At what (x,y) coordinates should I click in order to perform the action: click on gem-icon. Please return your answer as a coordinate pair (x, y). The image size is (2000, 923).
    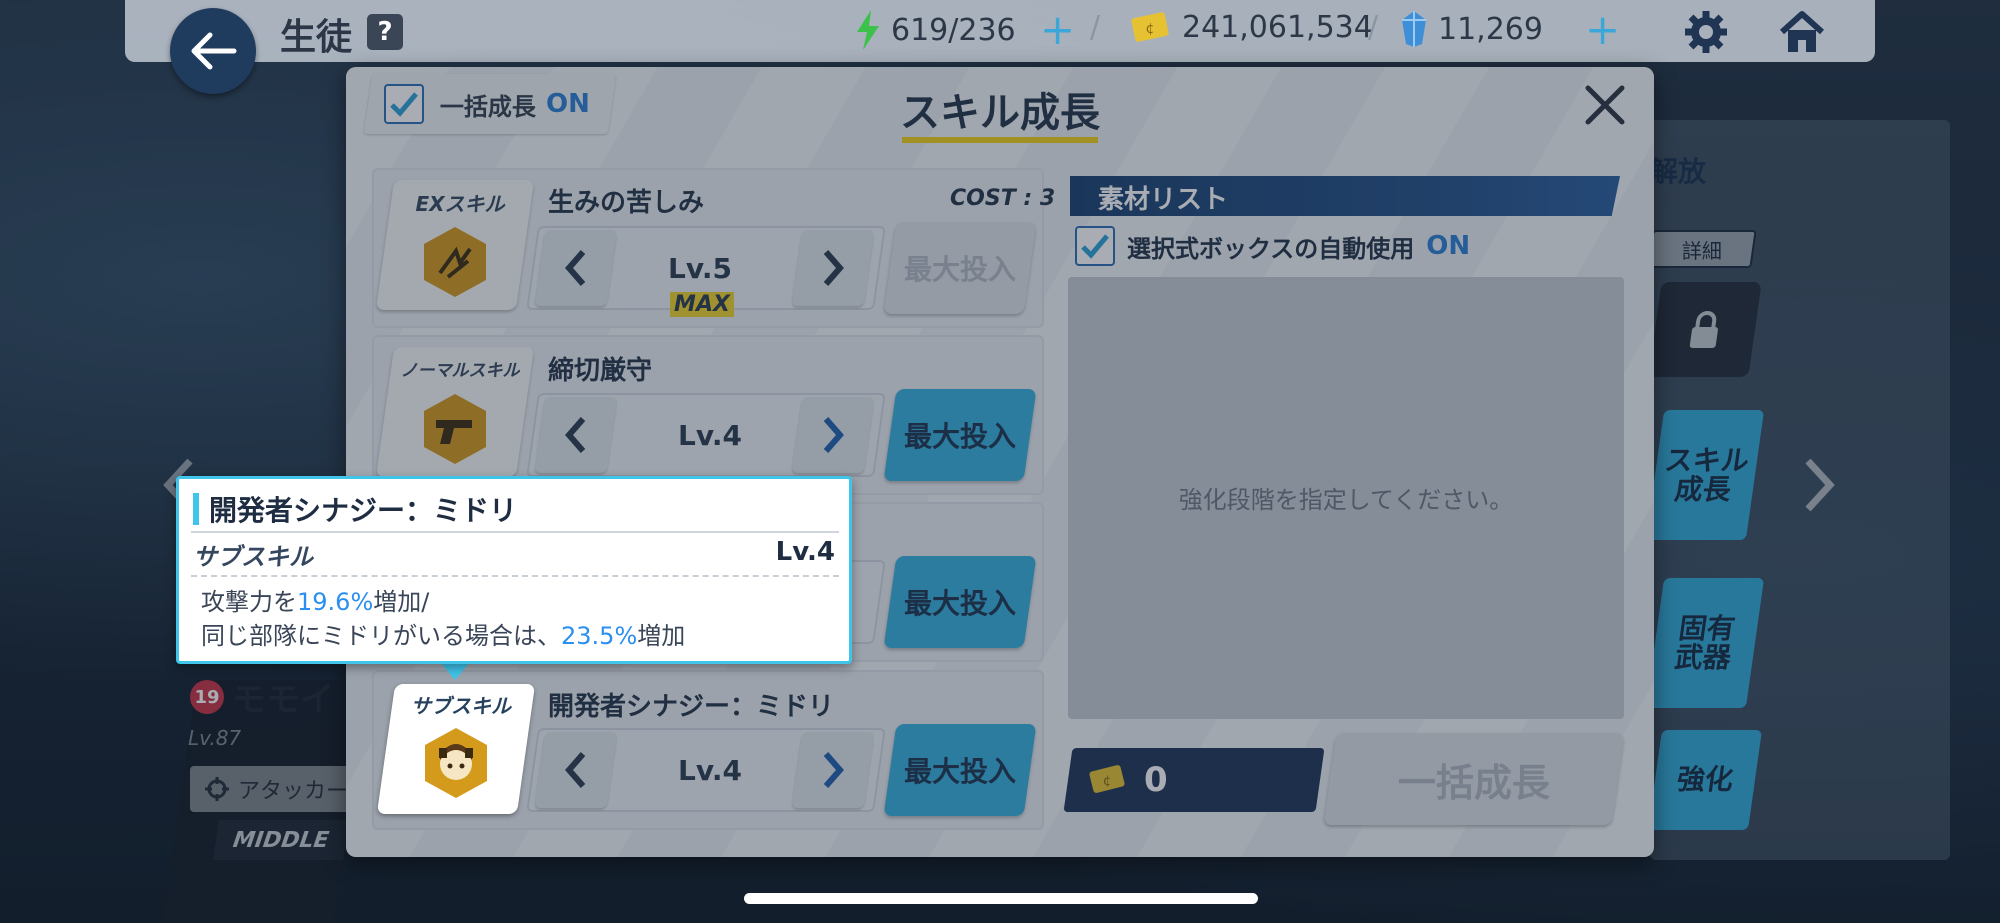
    Looking at the image, I should click on (1414, 29).